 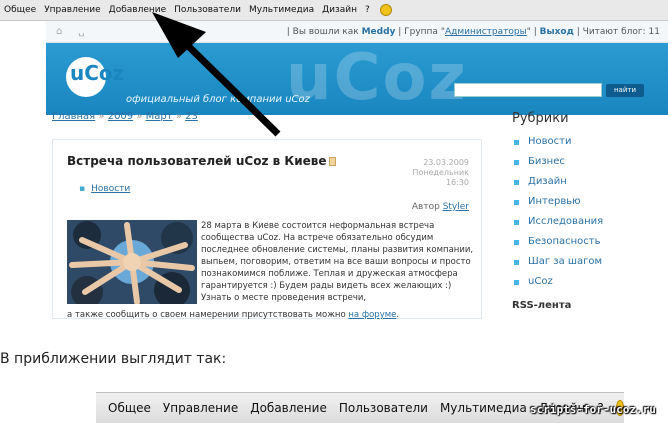 What do you see at coordinates (332, 161) in the screenshot?
I see `edit-icon` at bounding box center [332, 161].